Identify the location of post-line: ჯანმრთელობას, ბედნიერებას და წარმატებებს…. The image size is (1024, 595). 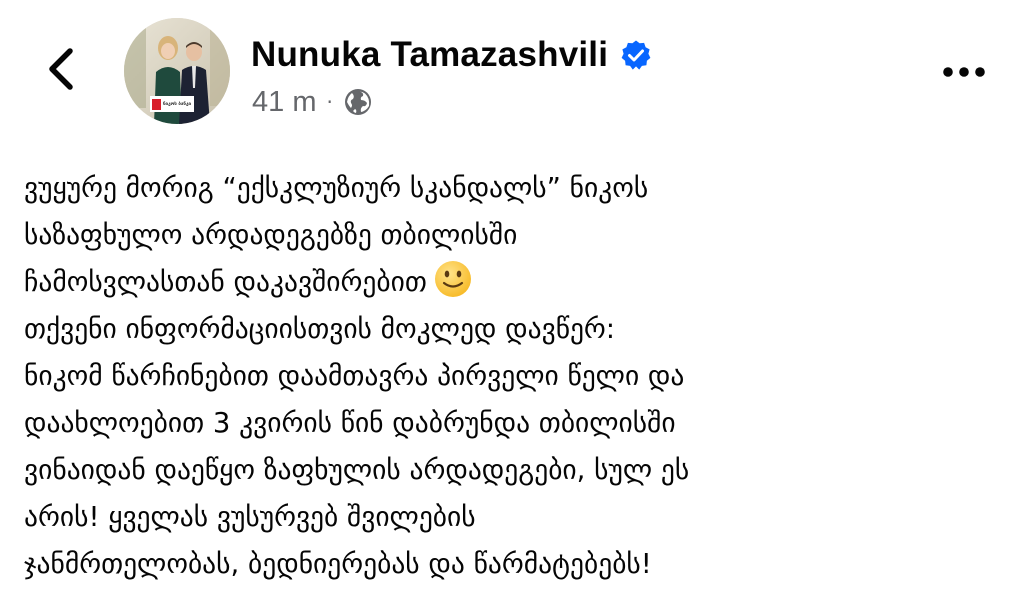
(338, 564).